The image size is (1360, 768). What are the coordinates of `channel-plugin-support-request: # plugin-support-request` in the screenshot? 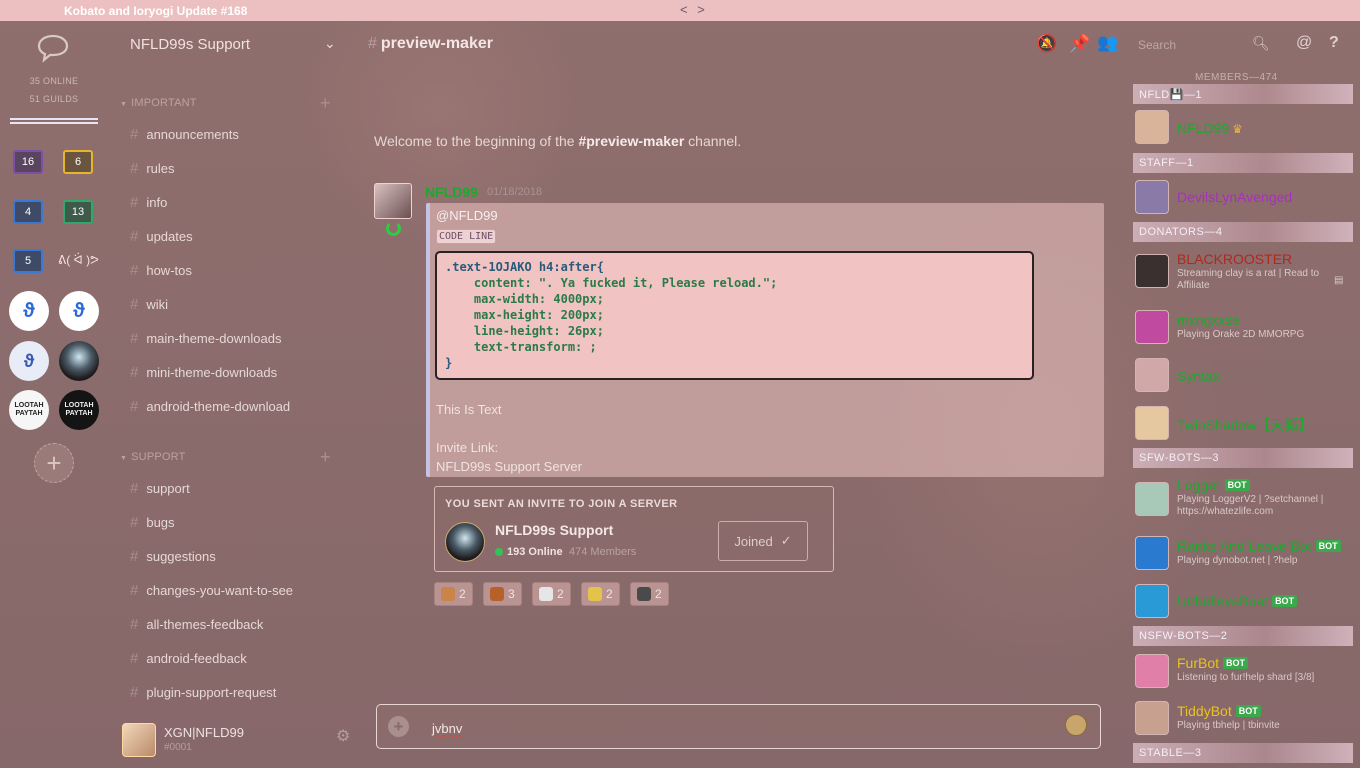 It's located at (203, 692).